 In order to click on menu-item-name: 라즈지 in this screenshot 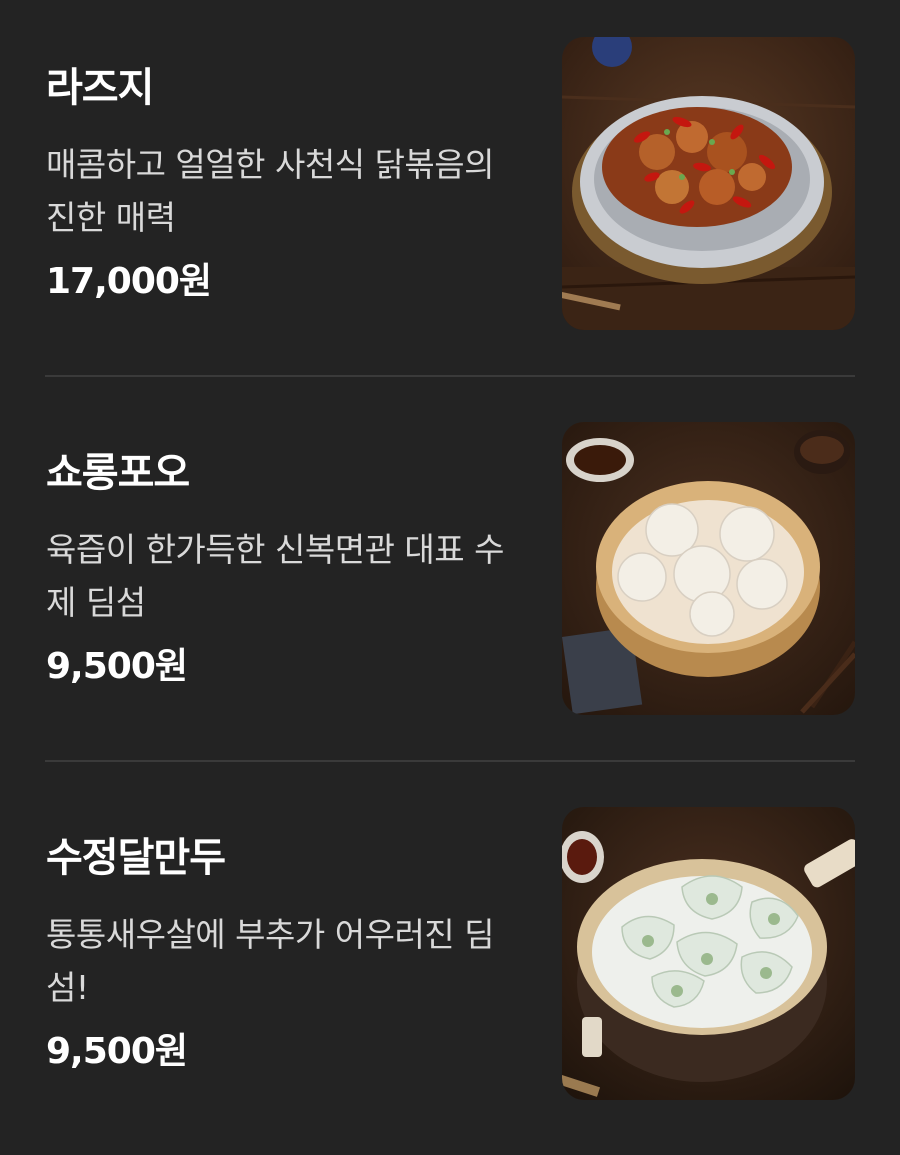, I will do `click(100, 88)`.